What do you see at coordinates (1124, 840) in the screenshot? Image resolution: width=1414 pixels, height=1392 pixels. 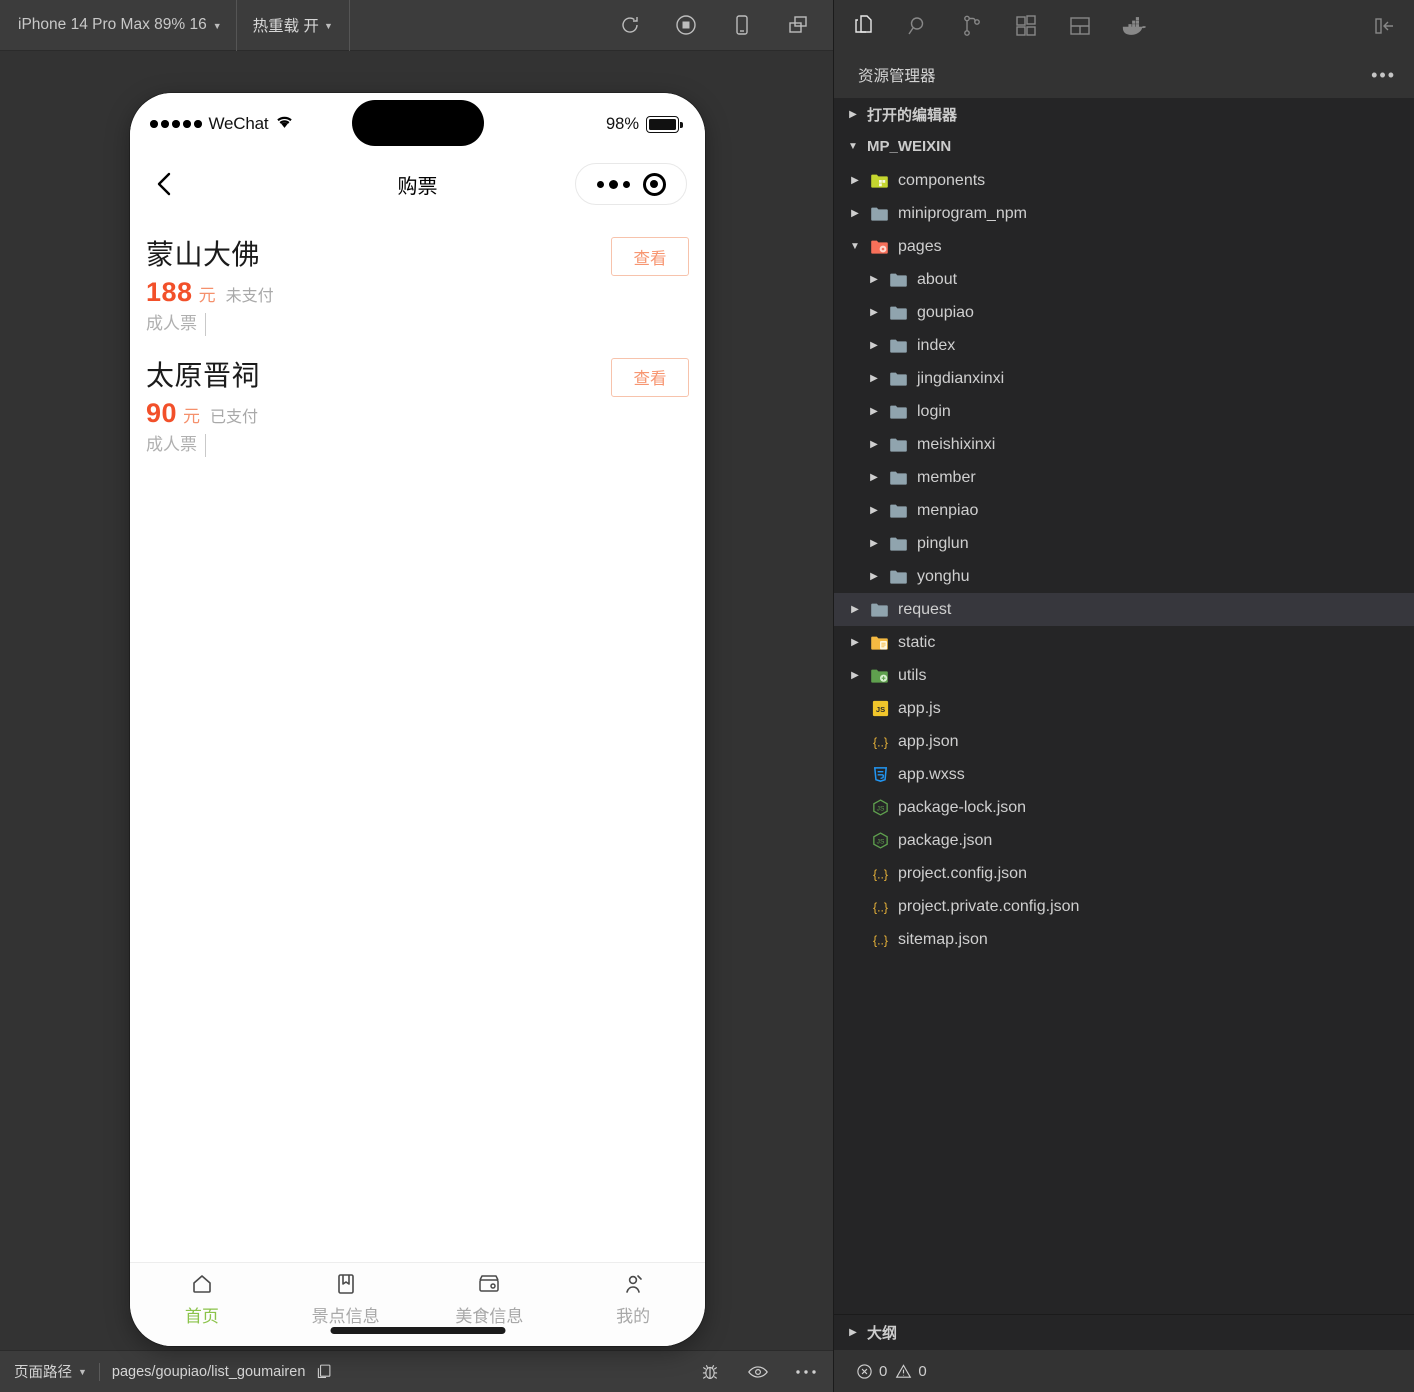 I see `tree-file-package-json: JS package.json` at bounding box center [1124, 840].